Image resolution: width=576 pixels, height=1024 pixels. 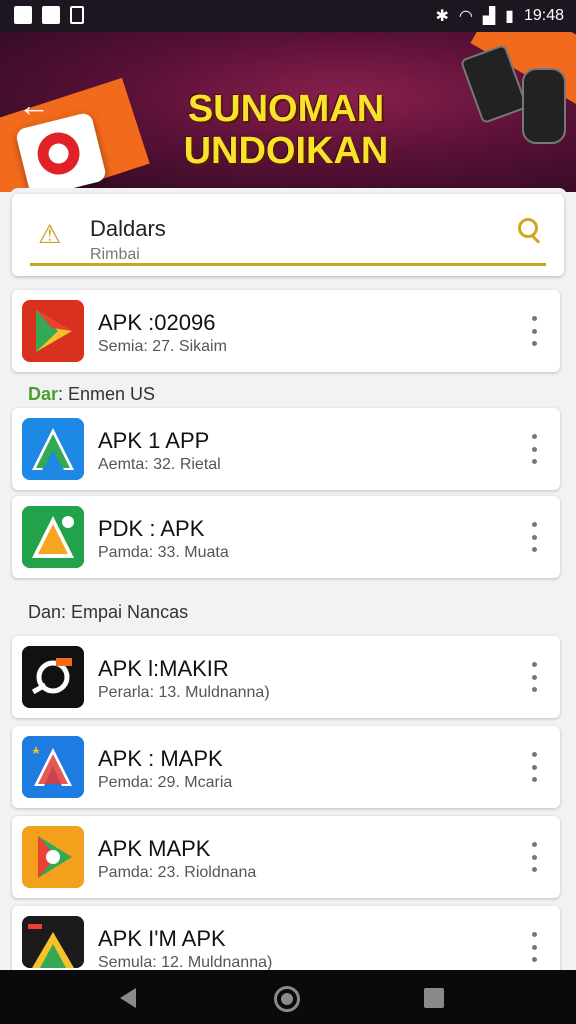 I want to click on photo-icon, so click(x=51, y=15).